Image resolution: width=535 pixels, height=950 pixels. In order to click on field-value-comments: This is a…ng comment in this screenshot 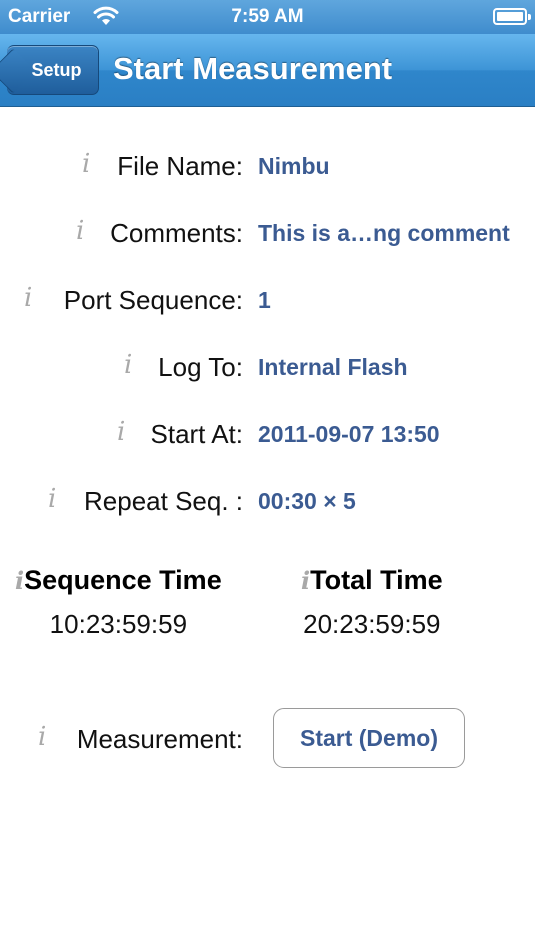, I will do `click(384, 233)`.